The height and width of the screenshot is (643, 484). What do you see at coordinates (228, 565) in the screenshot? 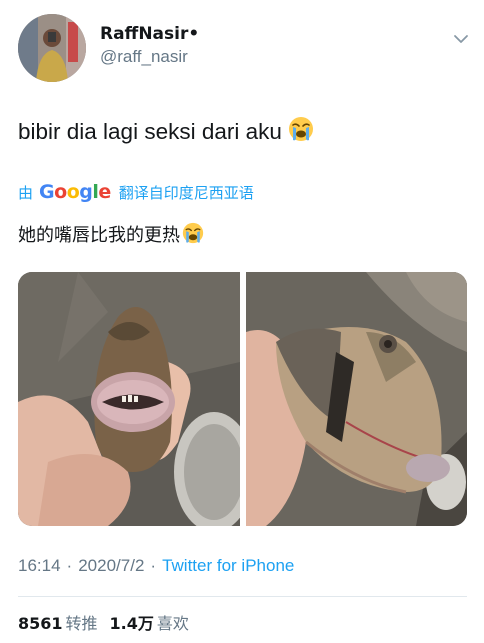
I see `tweet-source-link: Twitter for iPhone` at bounding box center [228, 565].